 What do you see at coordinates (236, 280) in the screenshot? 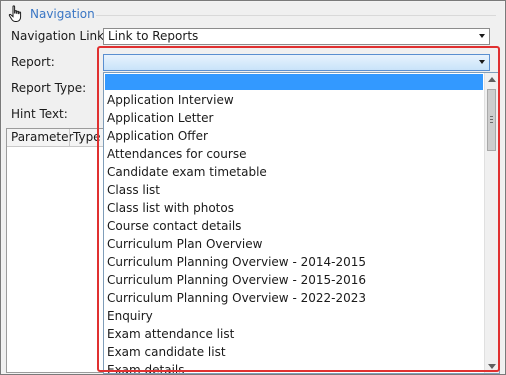
I see `dropdown-item: Curriculum Planning Overview - 2015-2016` at bounding box center [236, 280].